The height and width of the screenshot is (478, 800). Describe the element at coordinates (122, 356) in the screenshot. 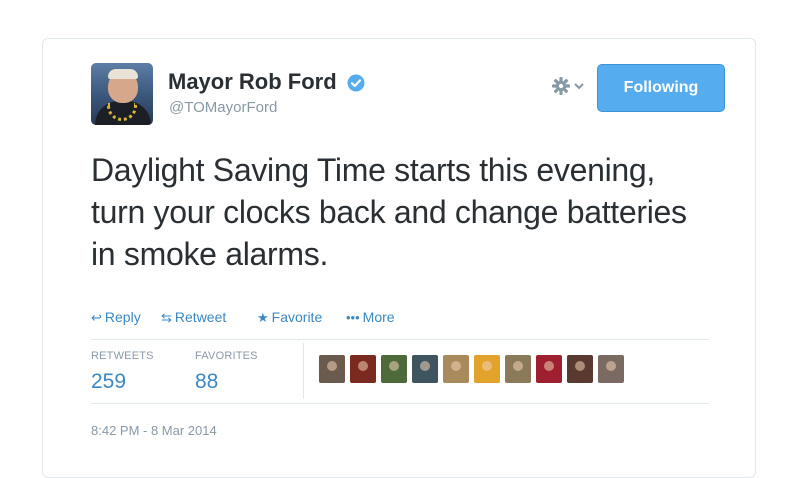

I see `retweets-label: RETWEETS` at that location.